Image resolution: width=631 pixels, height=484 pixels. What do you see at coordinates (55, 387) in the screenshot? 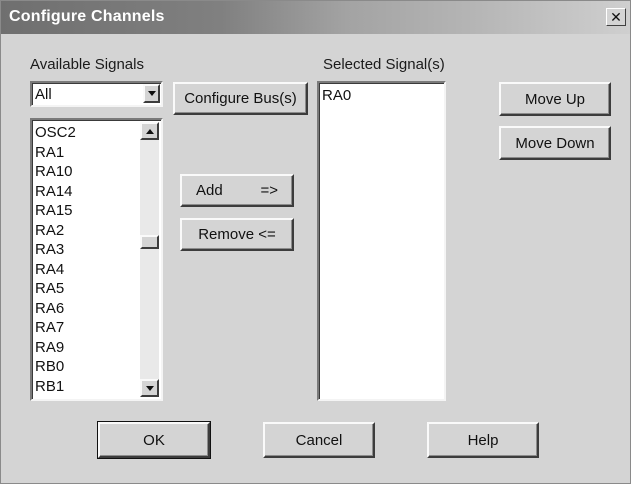
I see `available-list-item: RB1` at bounding box center [55, 387].